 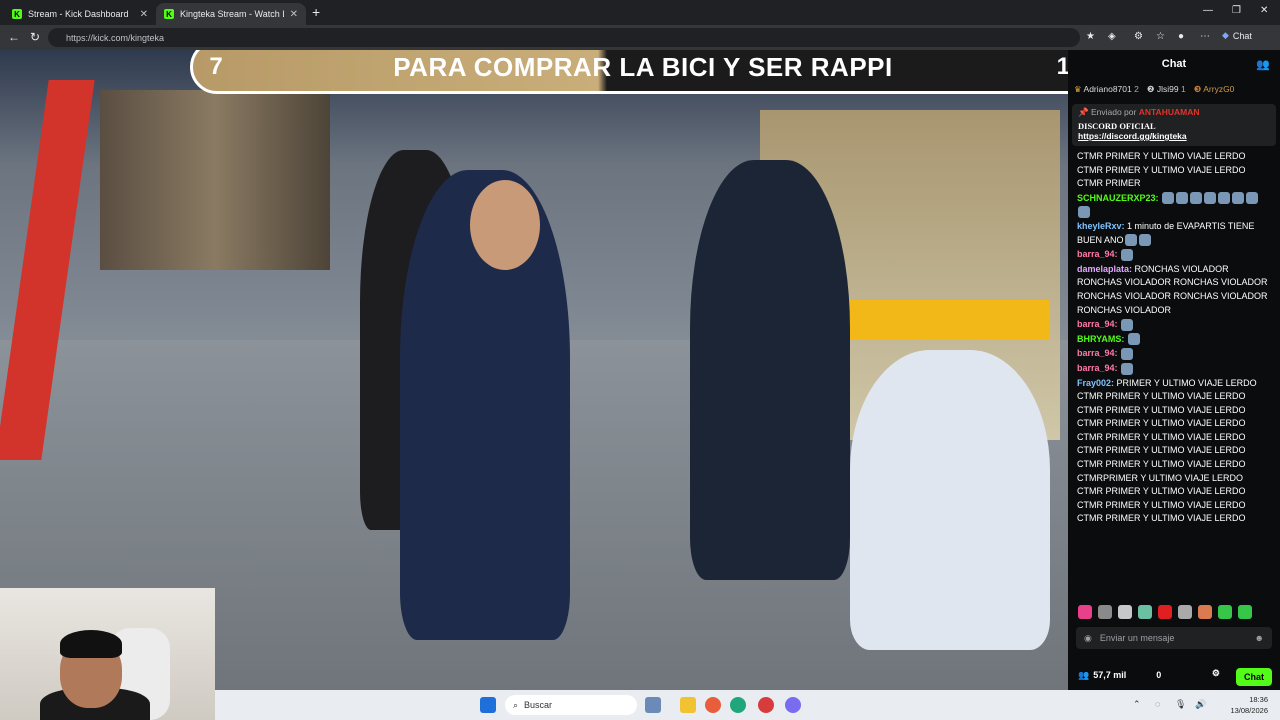 I want to click on chat-footer: 👥 57,7 mil 0 ⚙ Chat, so click(x=1174, y=675).